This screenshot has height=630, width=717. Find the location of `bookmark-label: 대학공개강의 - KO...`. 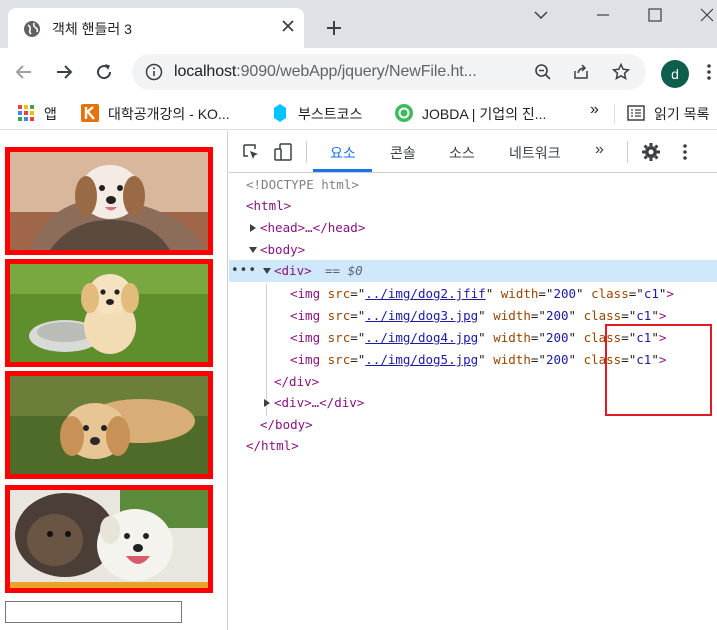

bookmark-label: 대학공개강의 - KO... is located at coordinates (169, 114).